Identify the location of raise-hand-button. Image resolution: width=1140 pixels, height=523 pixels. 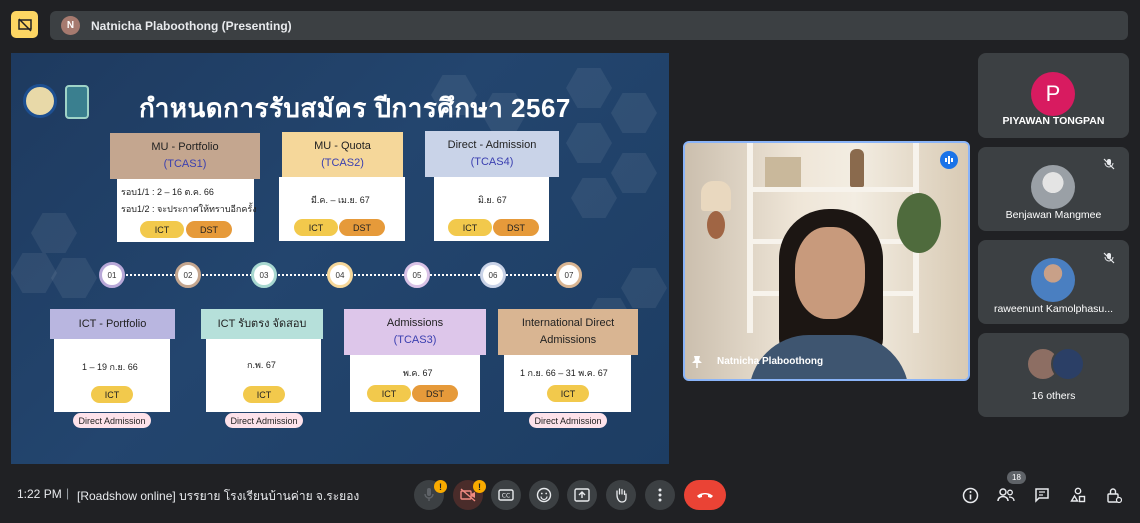
(621, 495).